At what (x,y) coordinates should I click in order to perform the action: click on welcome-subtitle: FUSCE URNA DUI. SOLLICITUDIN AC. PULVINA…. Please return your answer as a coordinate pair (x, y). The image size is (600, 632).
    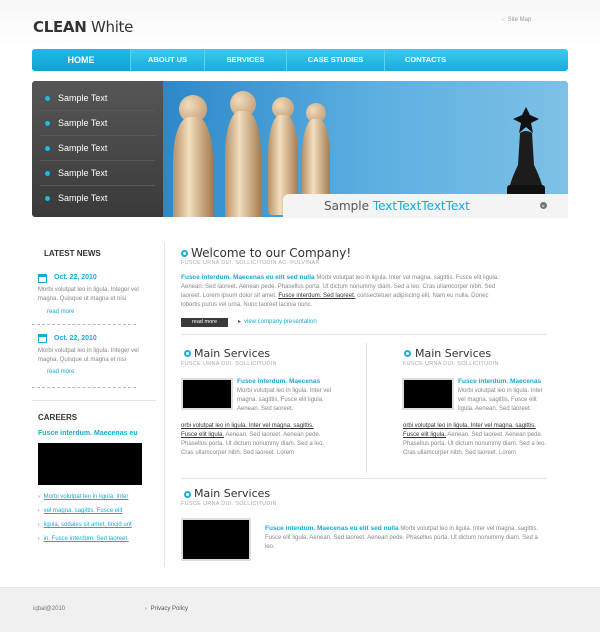
    Looking at the image, I should click on (250, 263).